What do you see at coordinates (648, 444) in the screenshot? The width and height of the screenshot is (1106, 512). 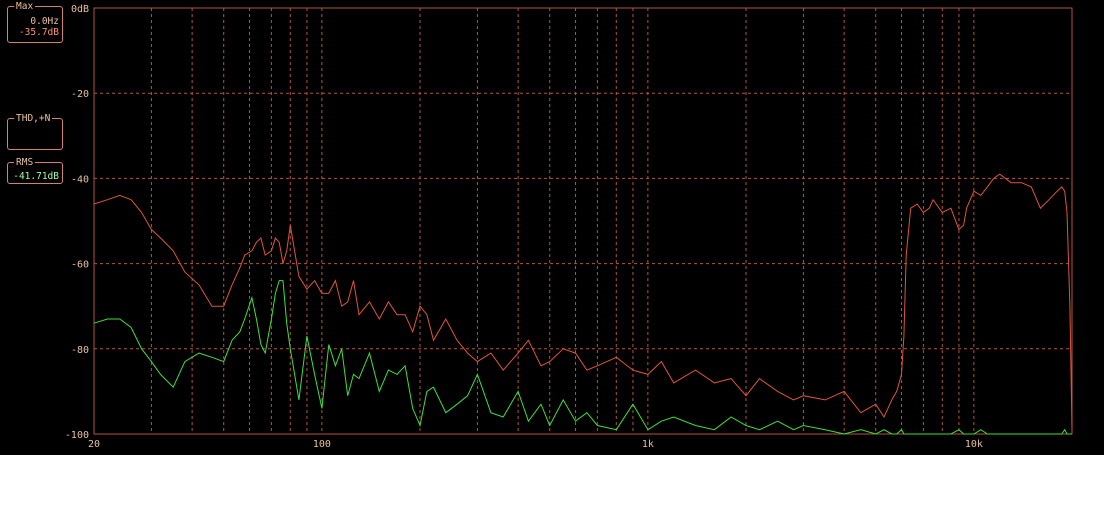 I see `x-tick-label: 1k` at bounding box center [648, 444].